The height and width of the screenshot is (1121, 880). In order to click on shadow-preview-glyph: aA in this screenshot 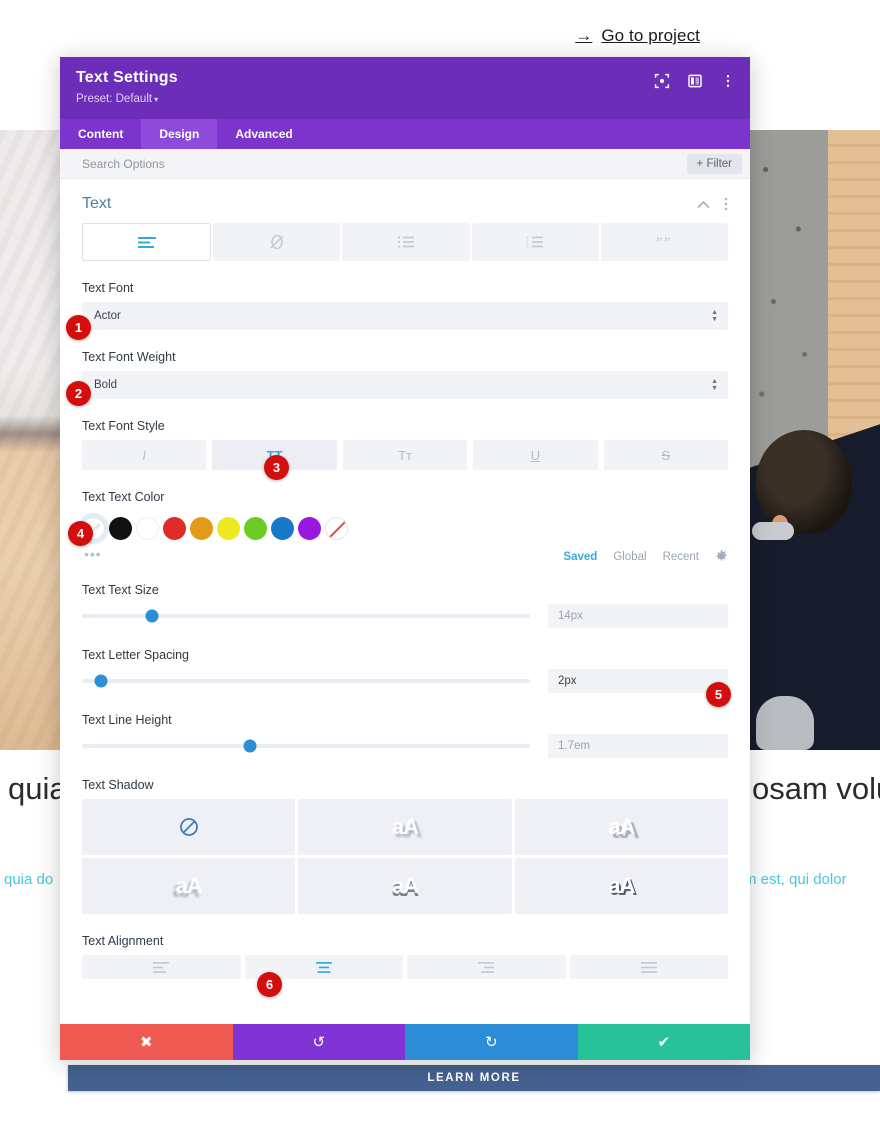, I will do `click(189, 885)`.